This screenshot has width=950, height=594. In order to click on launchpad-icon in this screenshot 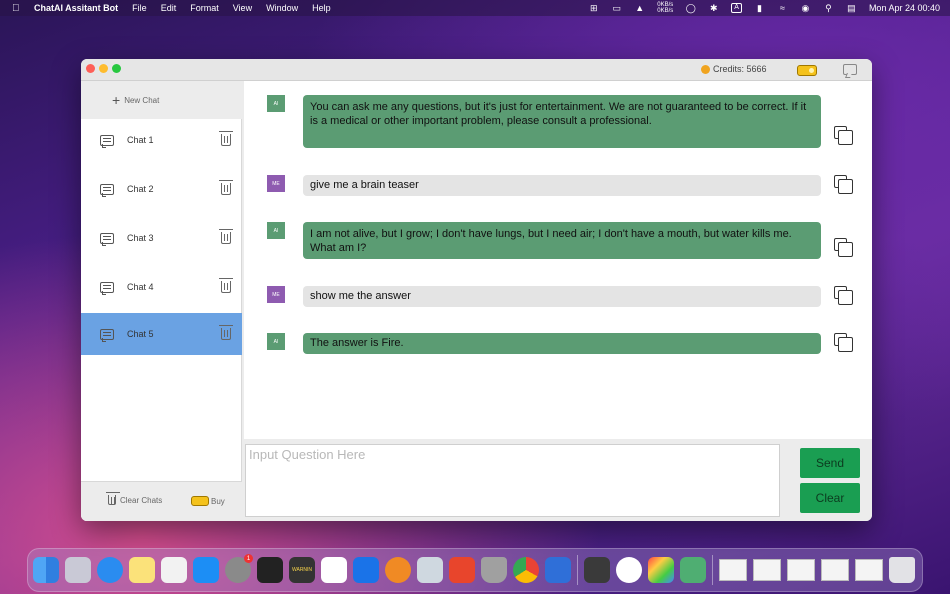, I will do `click(78, 570)`.